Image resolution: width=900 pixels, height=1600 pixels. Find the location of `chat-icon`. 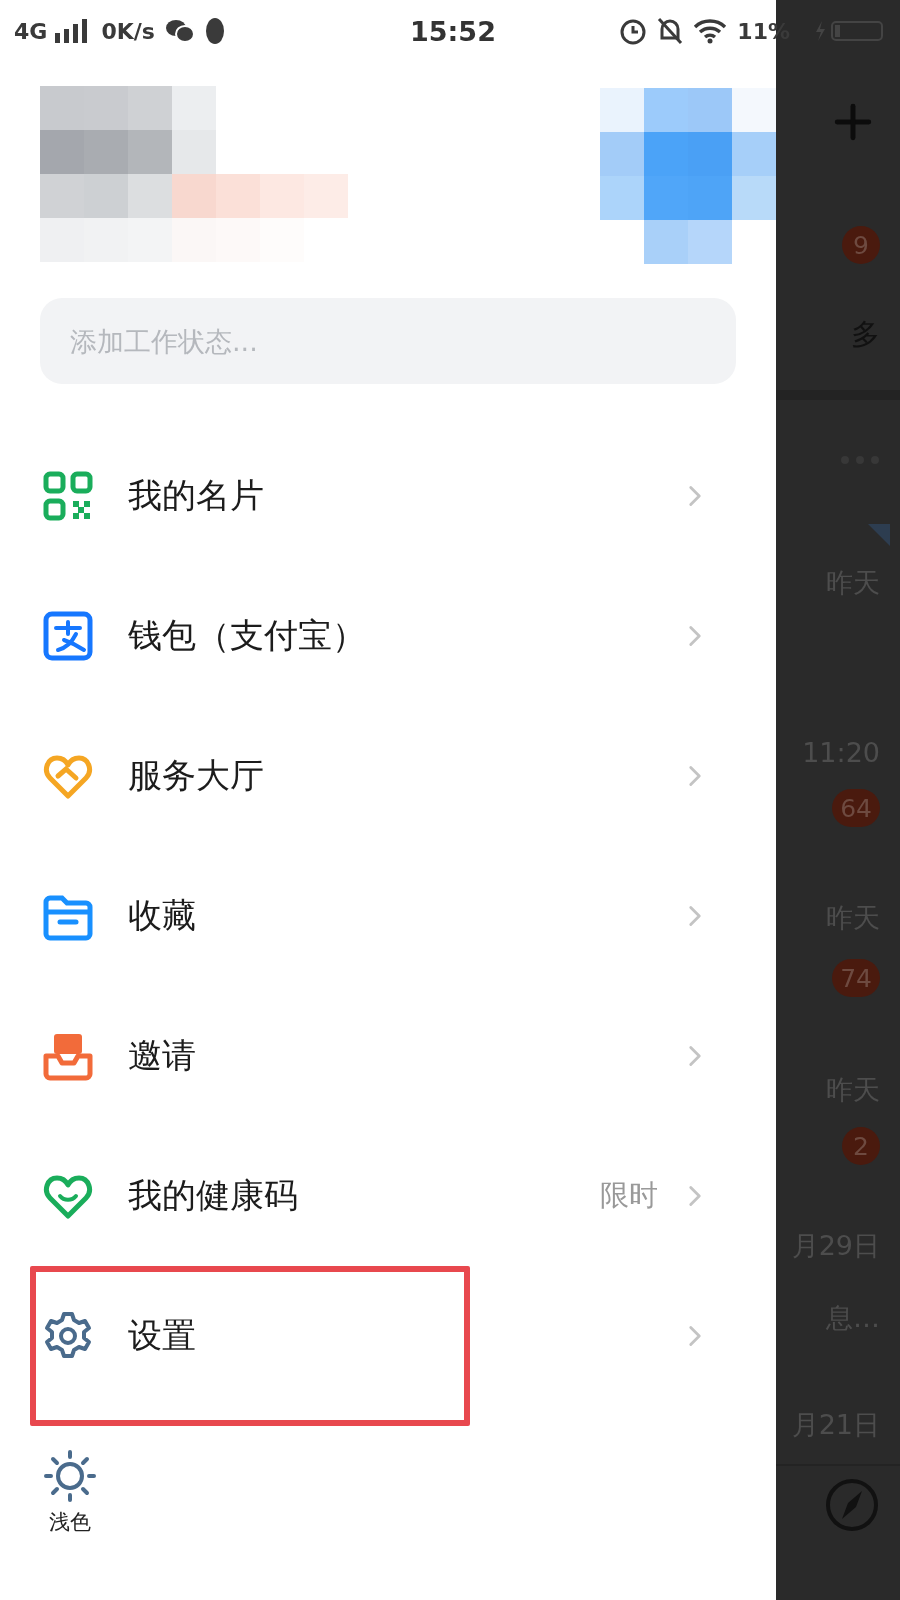

chat-icon is located at coordinates (179, 31).